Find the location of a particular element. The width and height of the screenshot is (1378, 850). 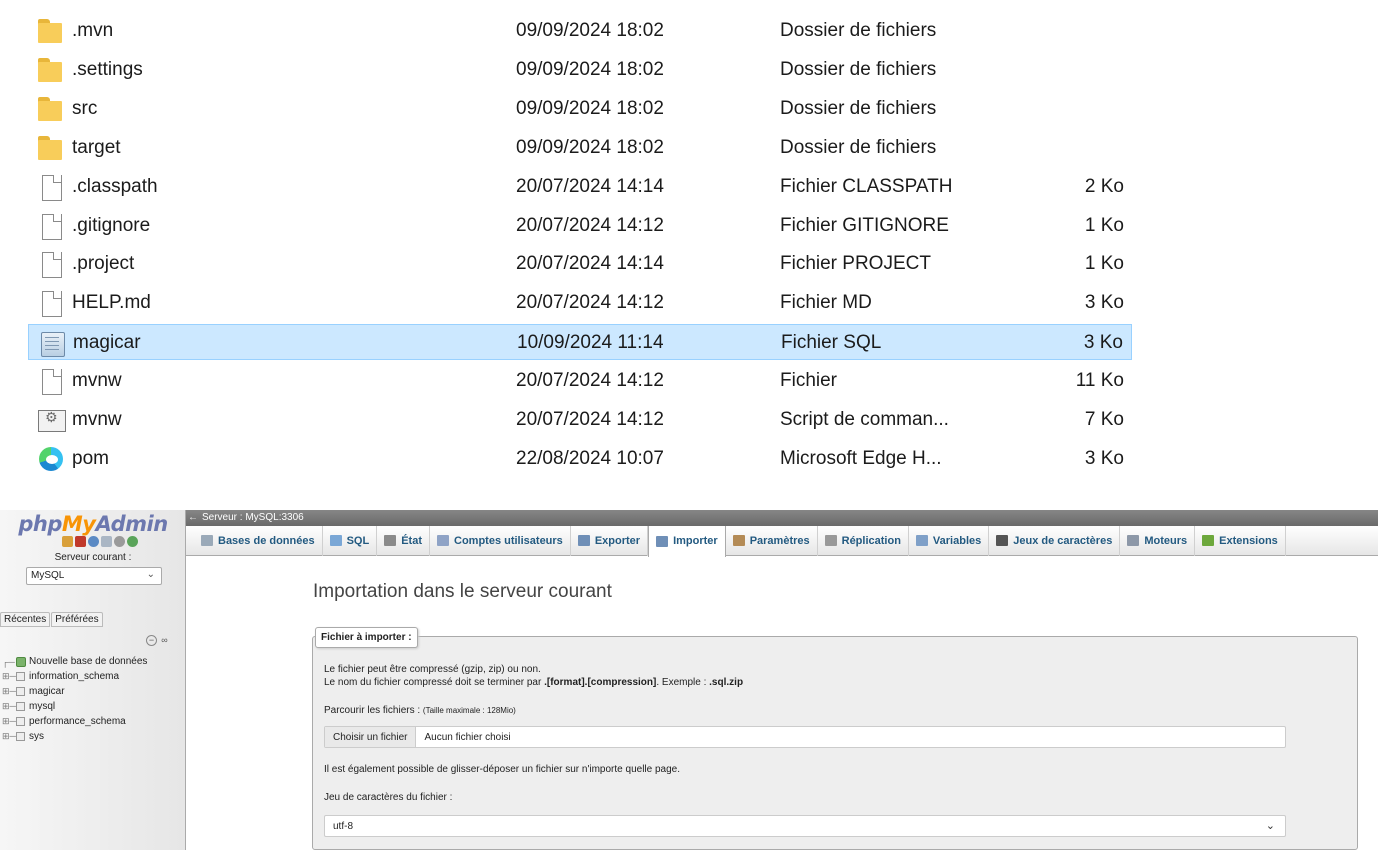

file-name: .gitignore is located at coordinates (111, 225).